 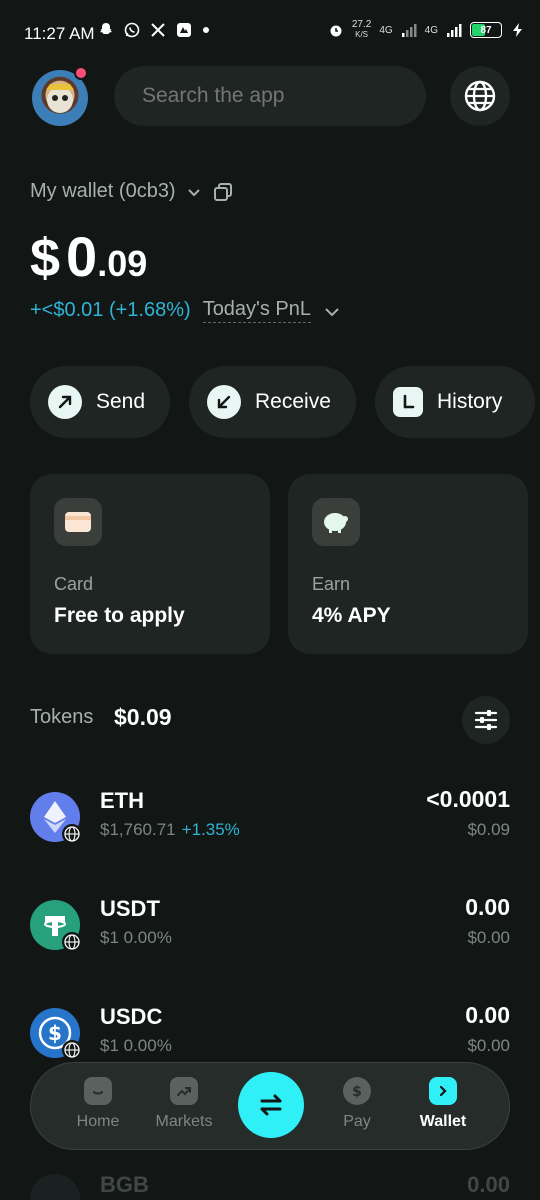 I want to click on network-speed-value: 27.2, so click(x=361, y=24).